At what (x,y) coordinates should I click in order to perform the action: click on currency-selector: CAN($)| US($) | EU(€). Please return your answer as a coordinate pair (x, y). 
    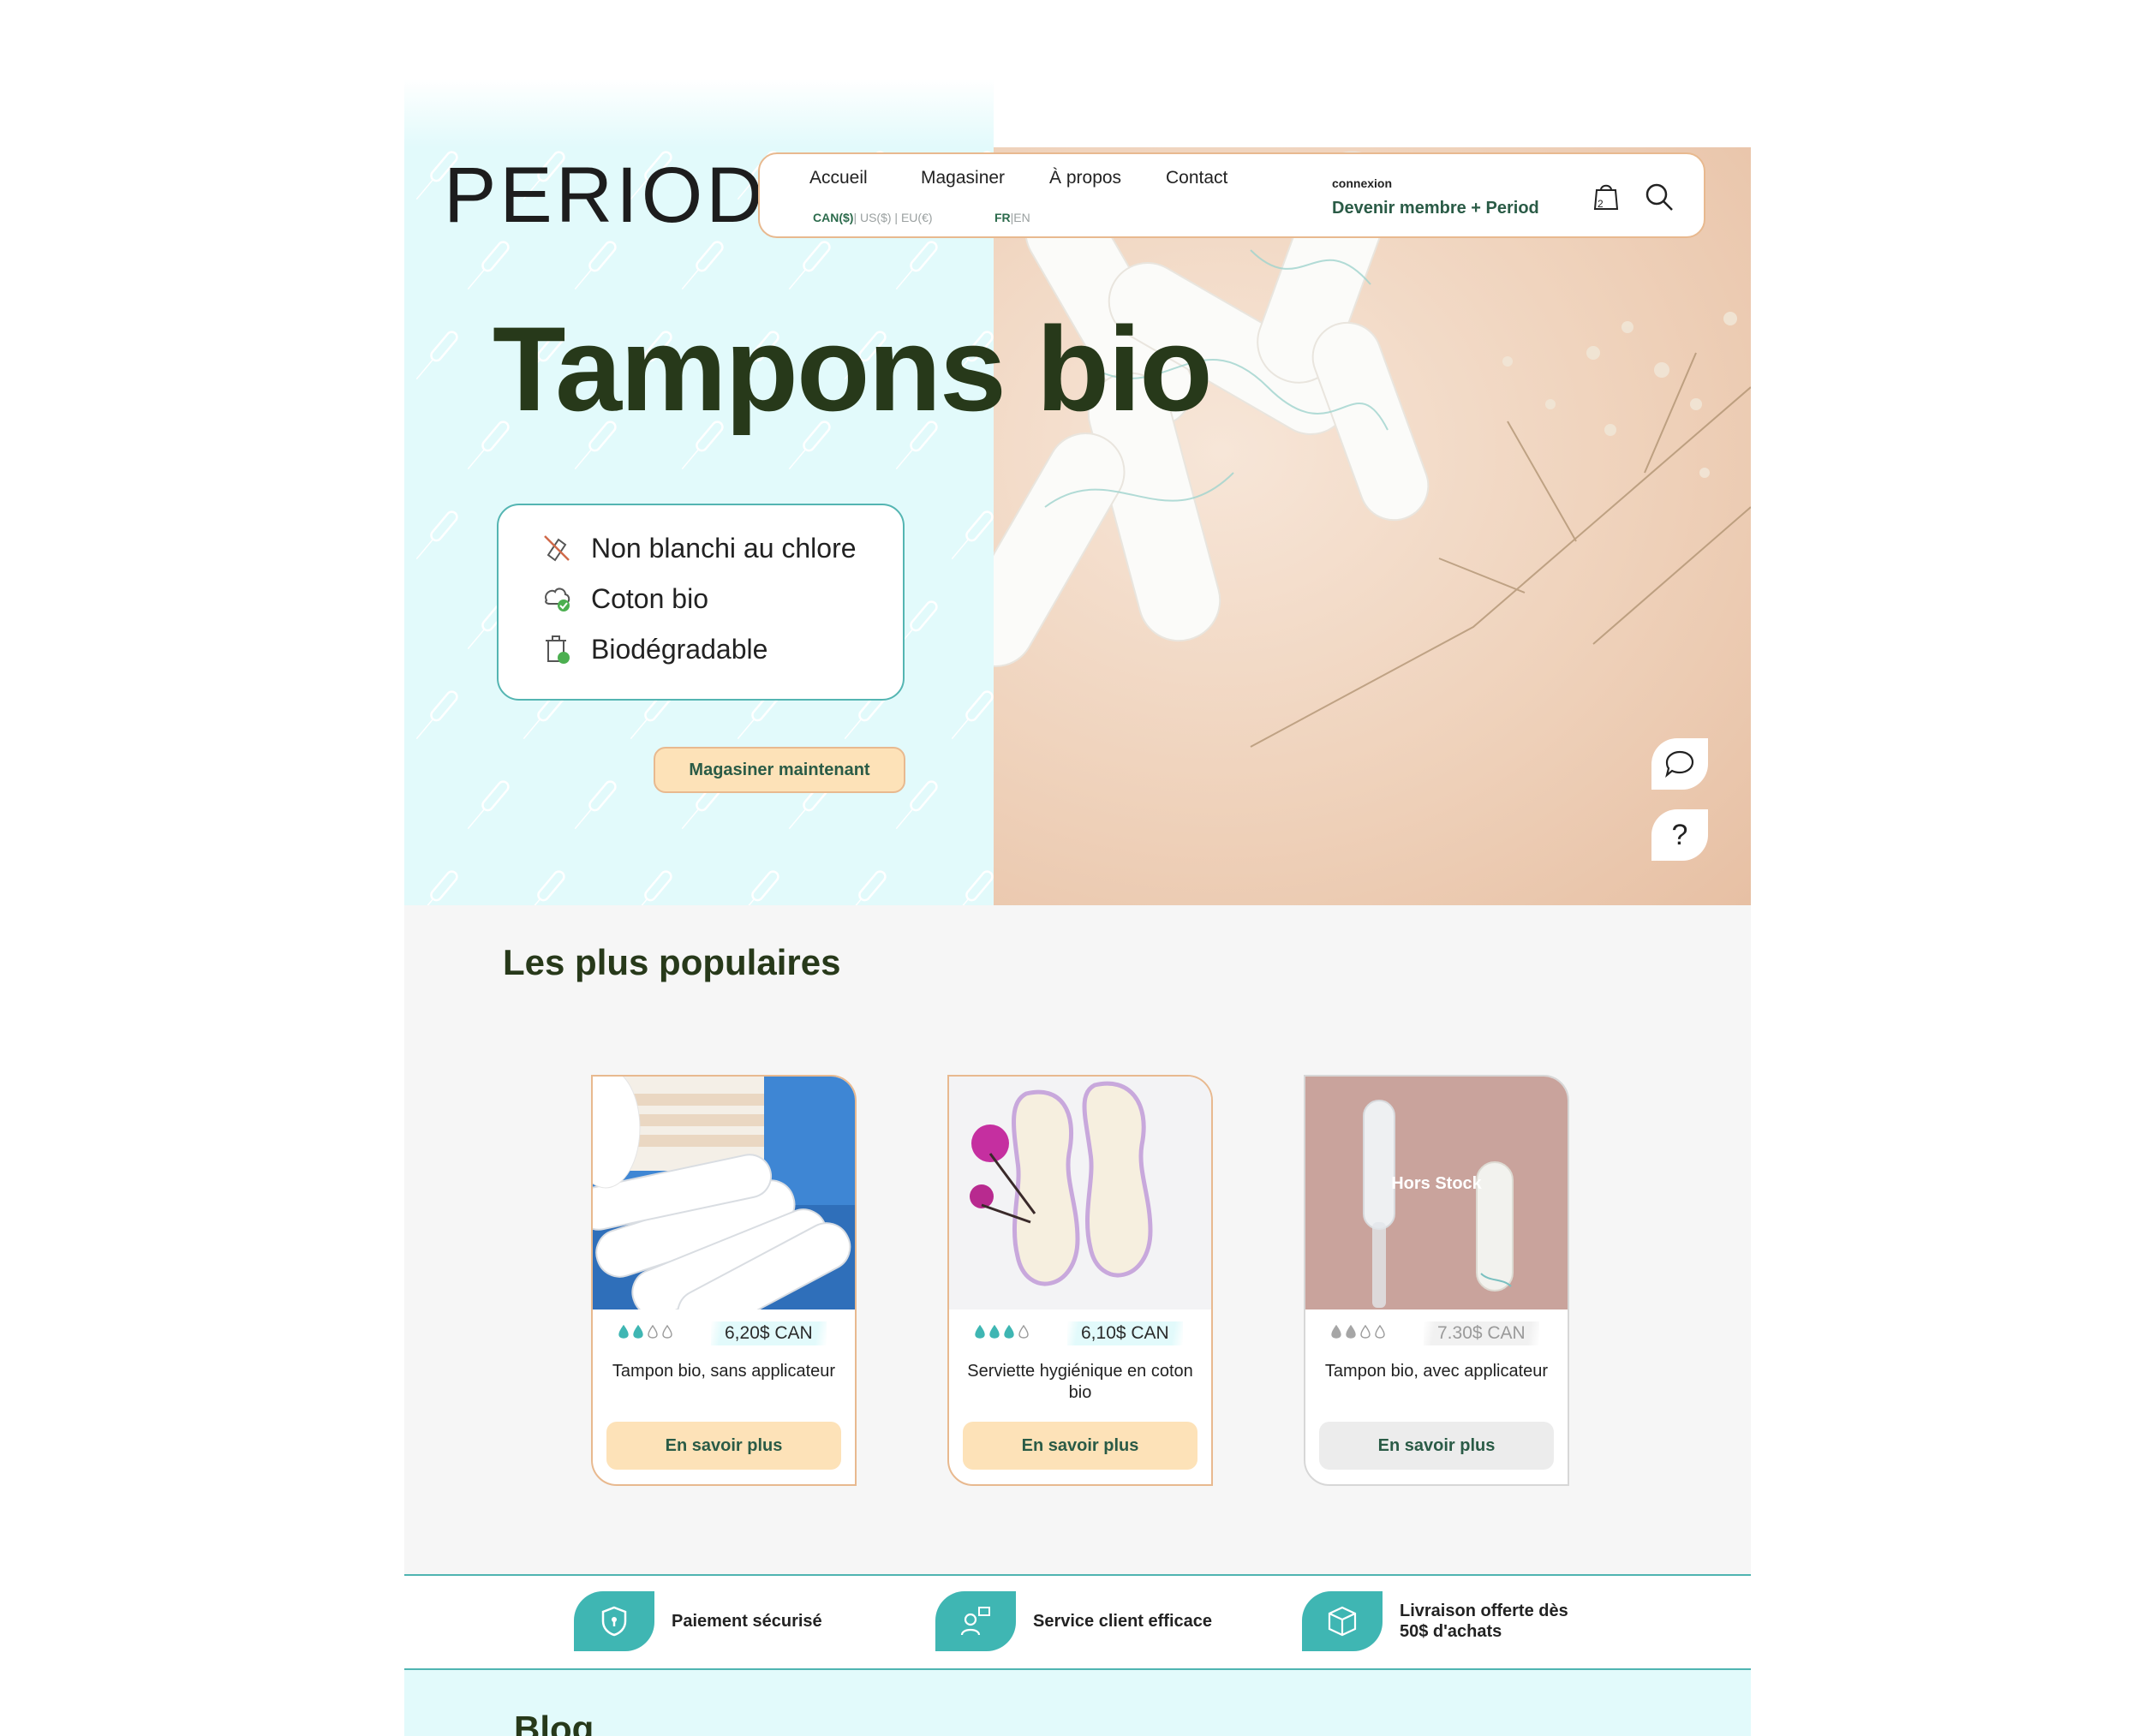
    Looking at the image, I should click on (873, 217).